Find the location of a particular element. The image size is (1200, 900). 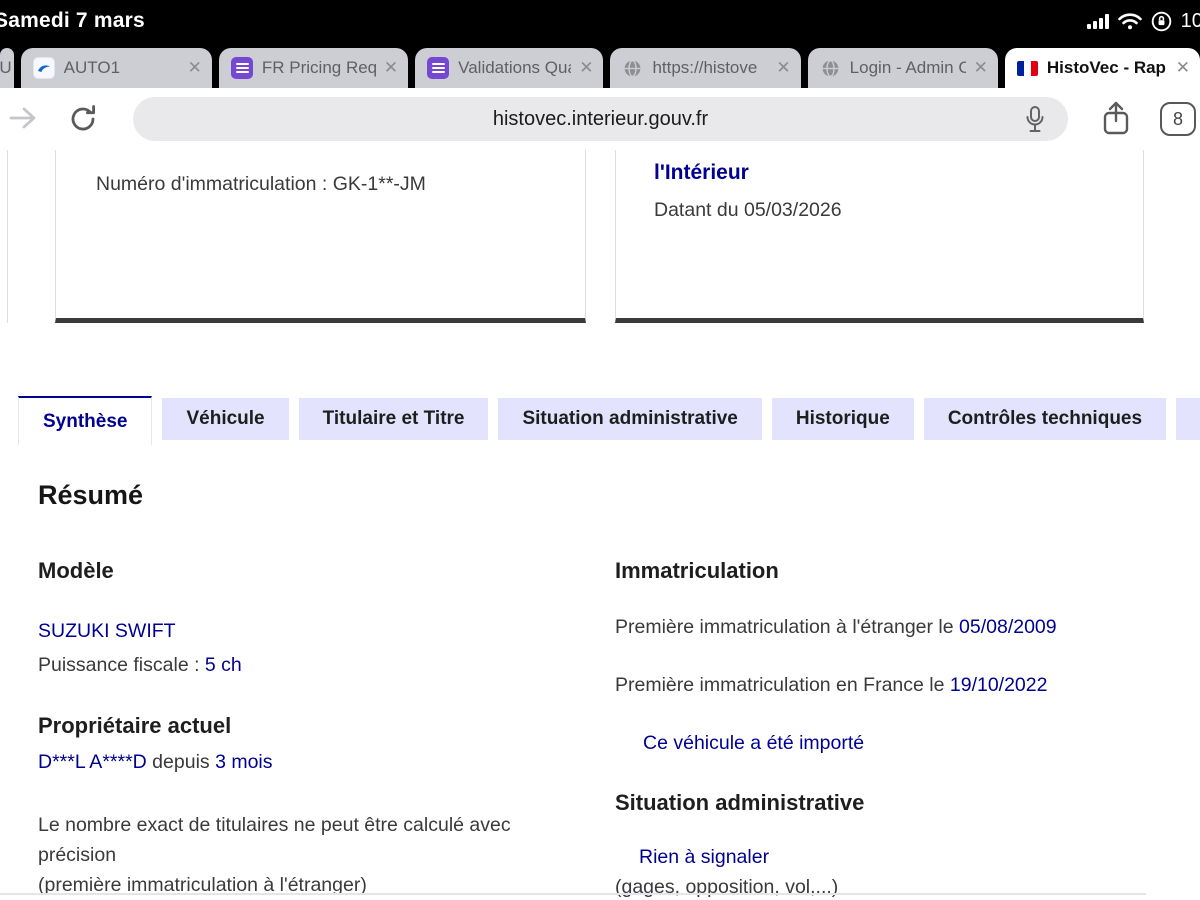

first-france-date: 19/10/2022 is located at coordinates (998, 685).